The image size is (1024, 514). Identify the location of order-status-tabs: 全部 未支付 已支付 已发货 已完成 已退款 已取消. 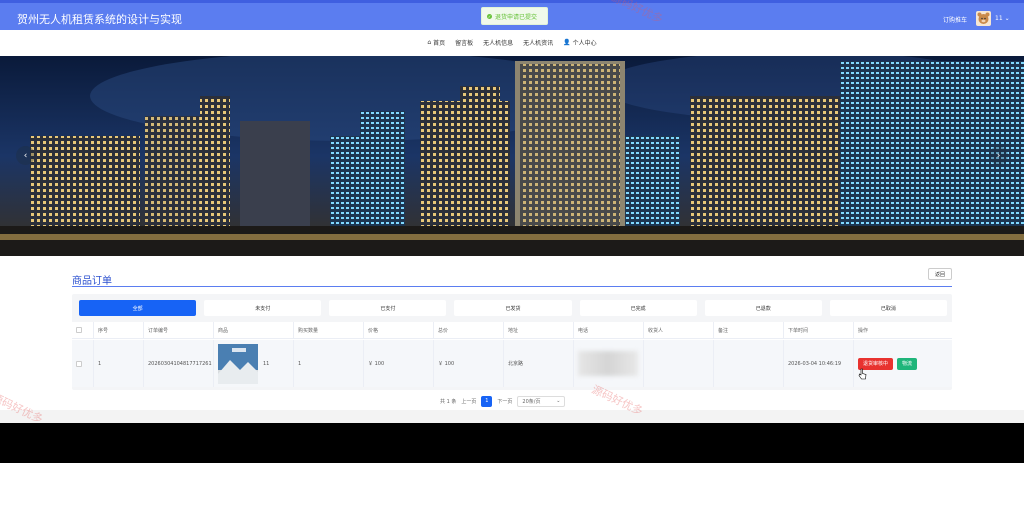
(513, 308).